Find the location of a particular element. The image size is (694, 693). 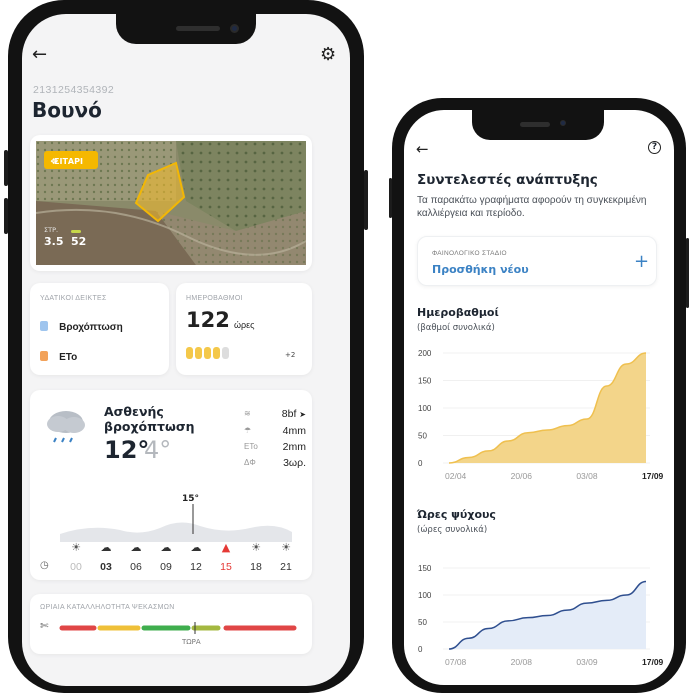

degree-days-value: 122 is located at coordinates (208, 320).